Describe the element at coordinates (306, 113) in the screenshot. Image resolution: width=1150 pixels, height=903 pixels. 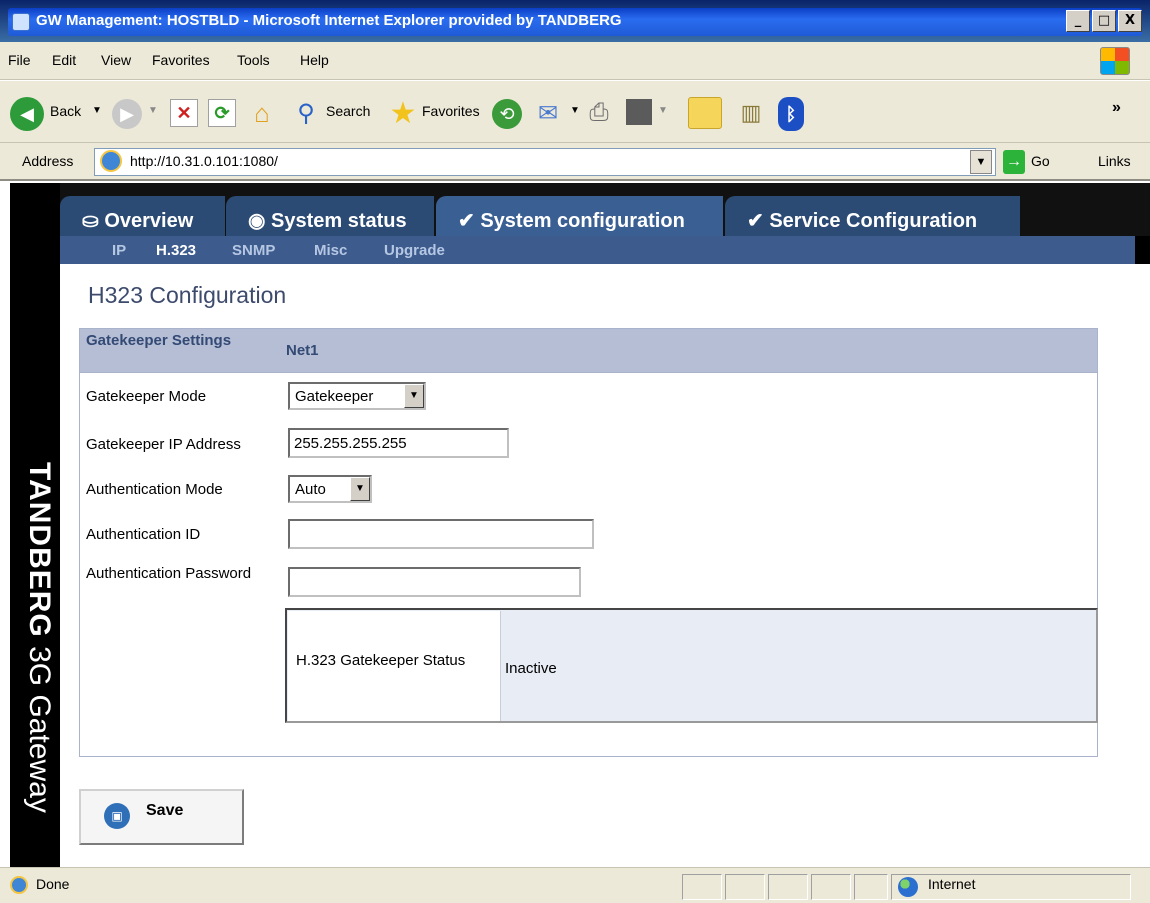
I see `search-icon: ⚲` at that location.